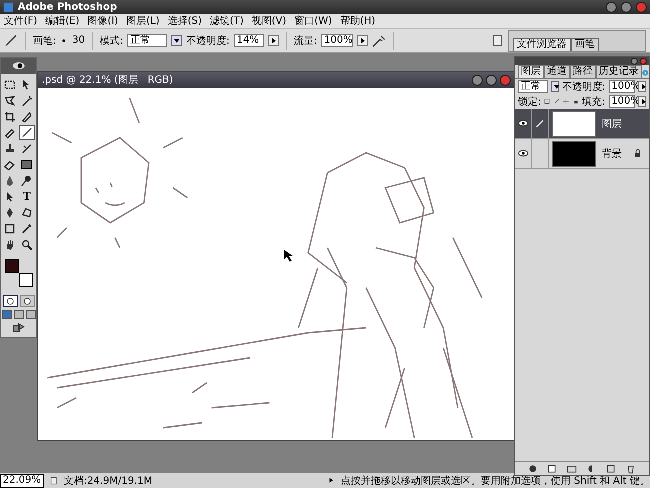 The width and height of the screenshot is (650, 488). I want to click on panel-menu-icon, so click(645, 73).